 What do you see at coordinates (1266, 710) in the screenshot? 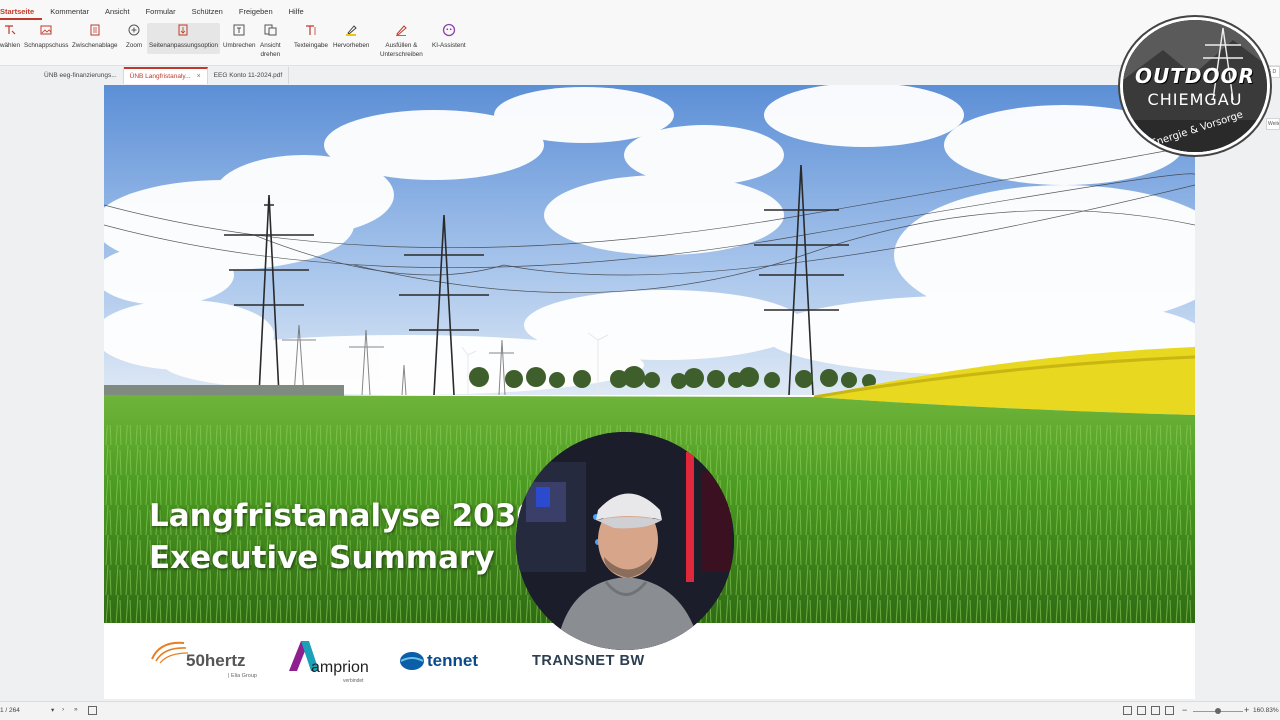
I see `zoom-level: 160.83%` at bounding box center [1266, 710].